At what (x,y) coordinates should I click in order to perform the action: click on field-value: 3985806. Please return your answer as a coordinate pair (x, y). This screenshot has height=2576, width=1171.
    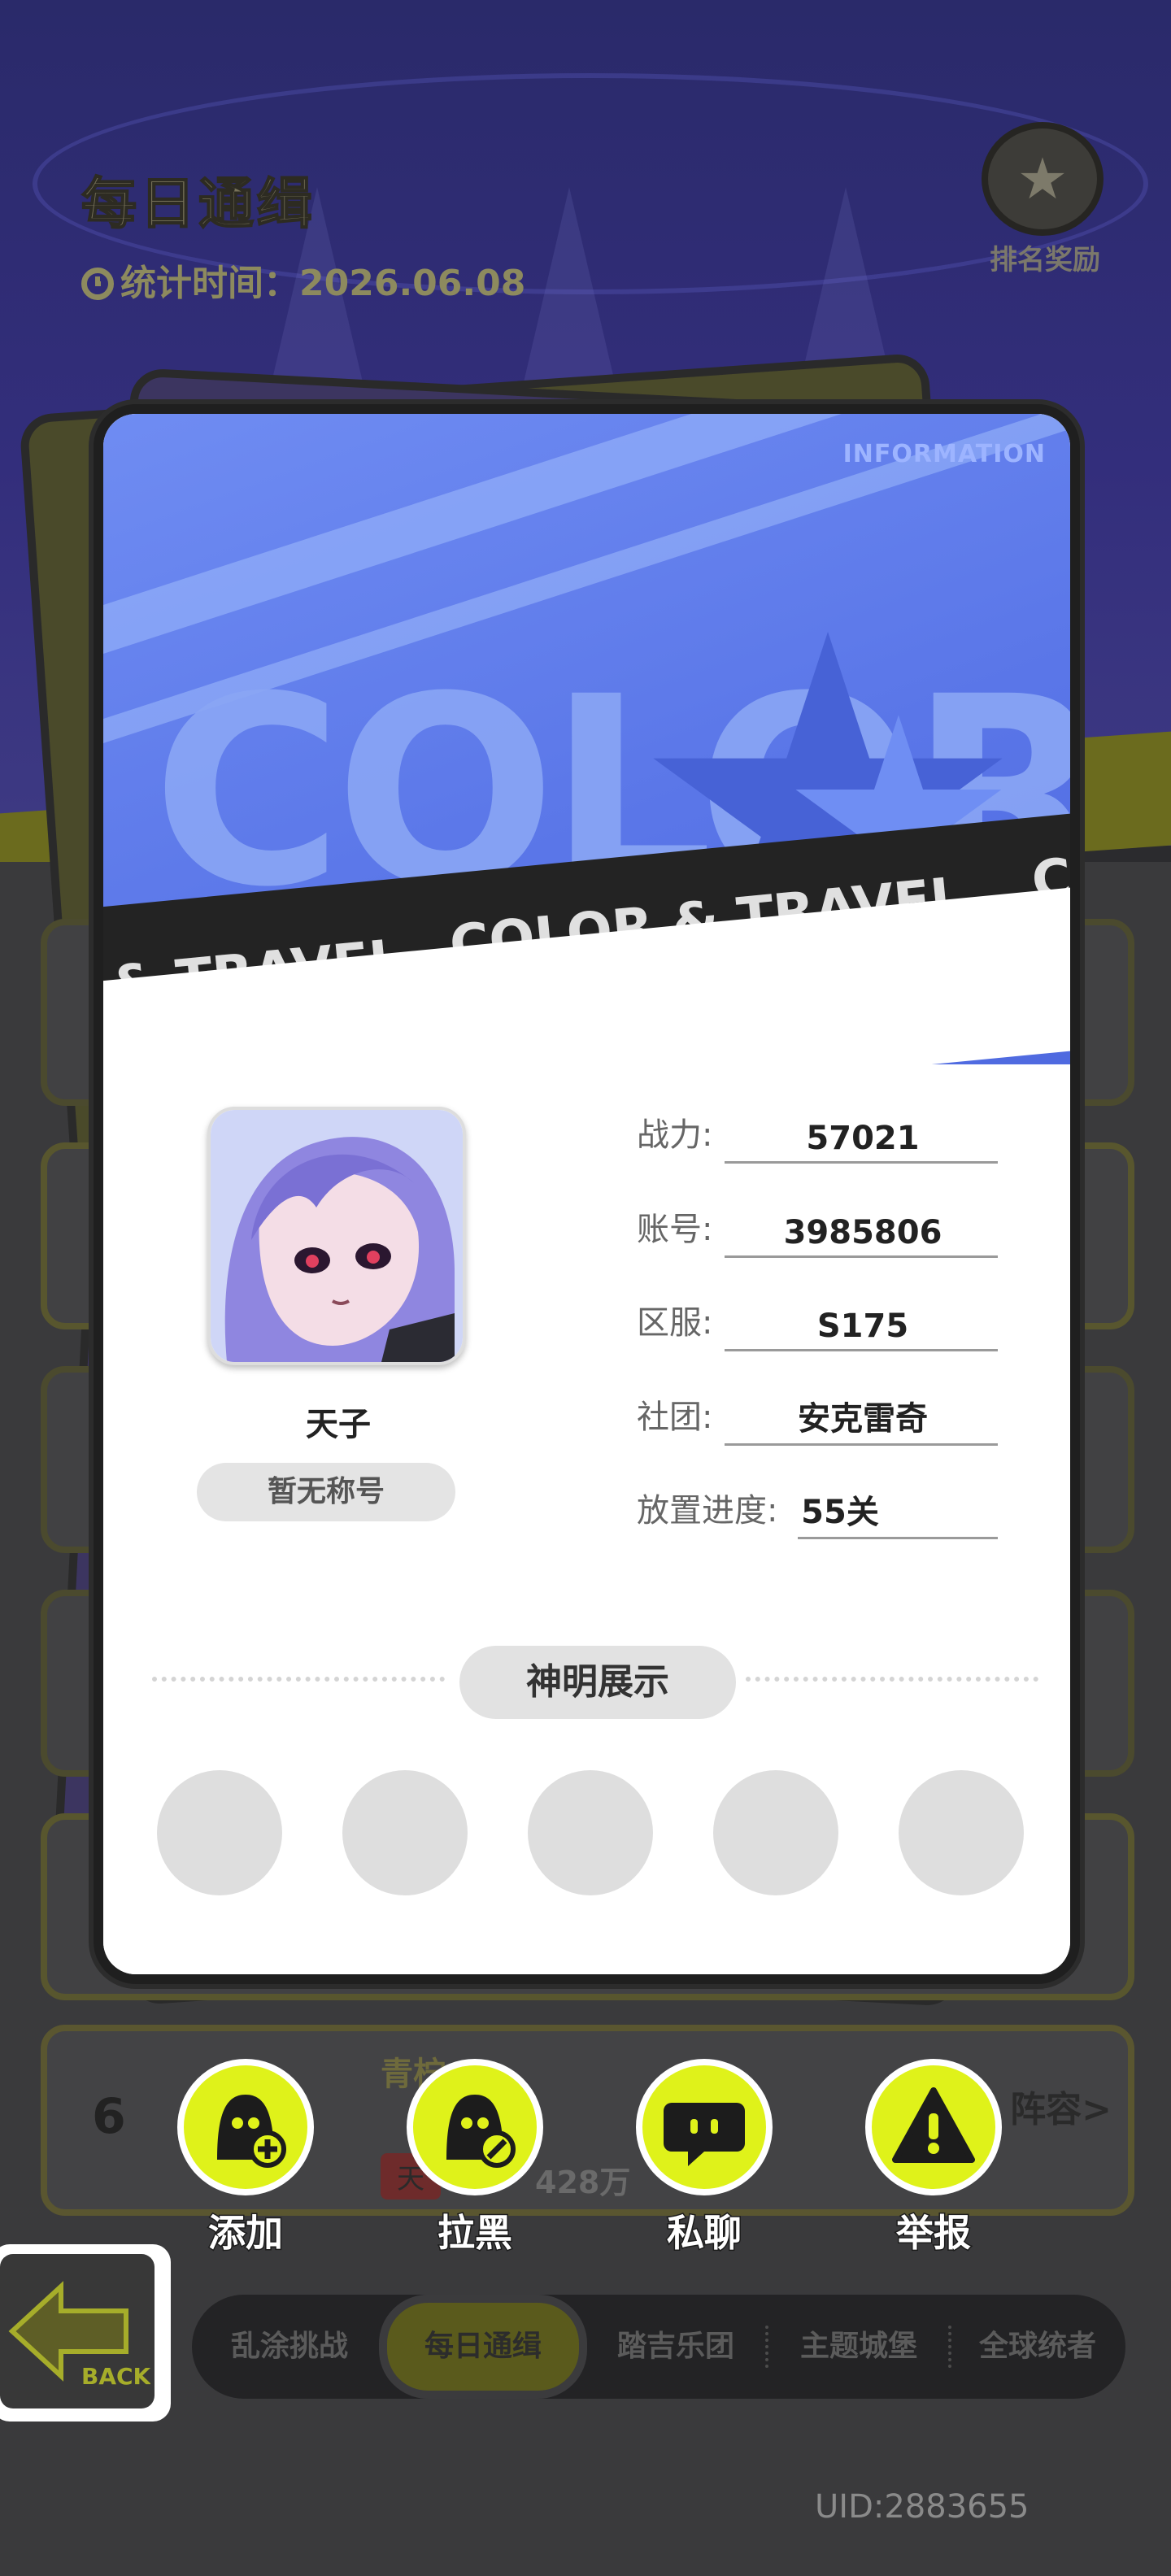
    Looking at the image, I should click on (862, 1232).